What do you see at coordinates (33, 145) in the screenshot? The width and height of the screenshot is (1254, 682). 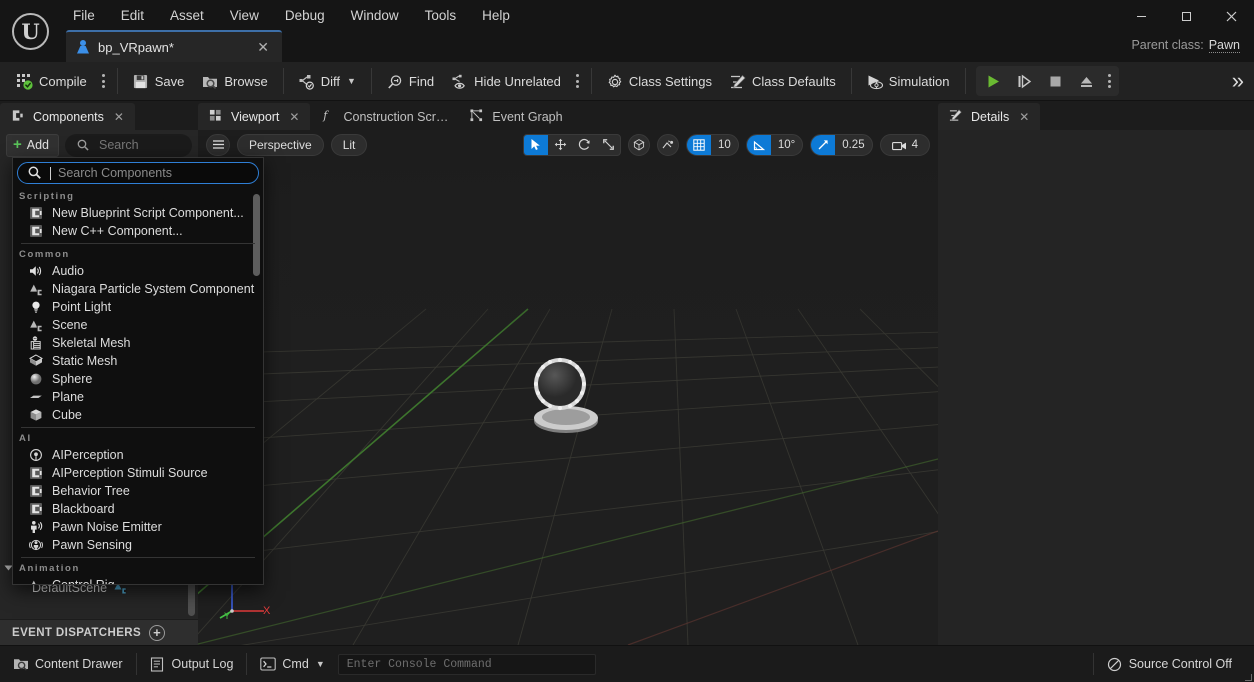 I see `add-component-button: + Add` at bounding box center [33, 145].